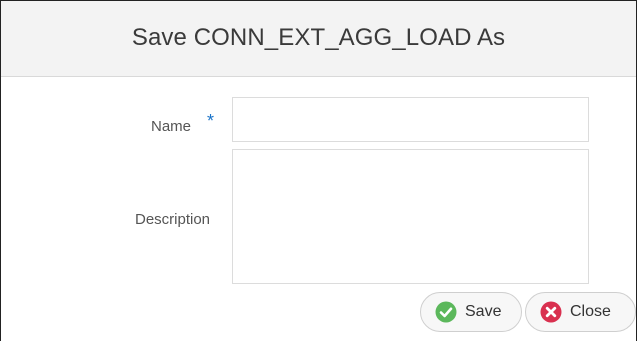  What do you see at coordinates (410, 119) in the screenshot?
I see `name-input` at bounding box center [410, 119].